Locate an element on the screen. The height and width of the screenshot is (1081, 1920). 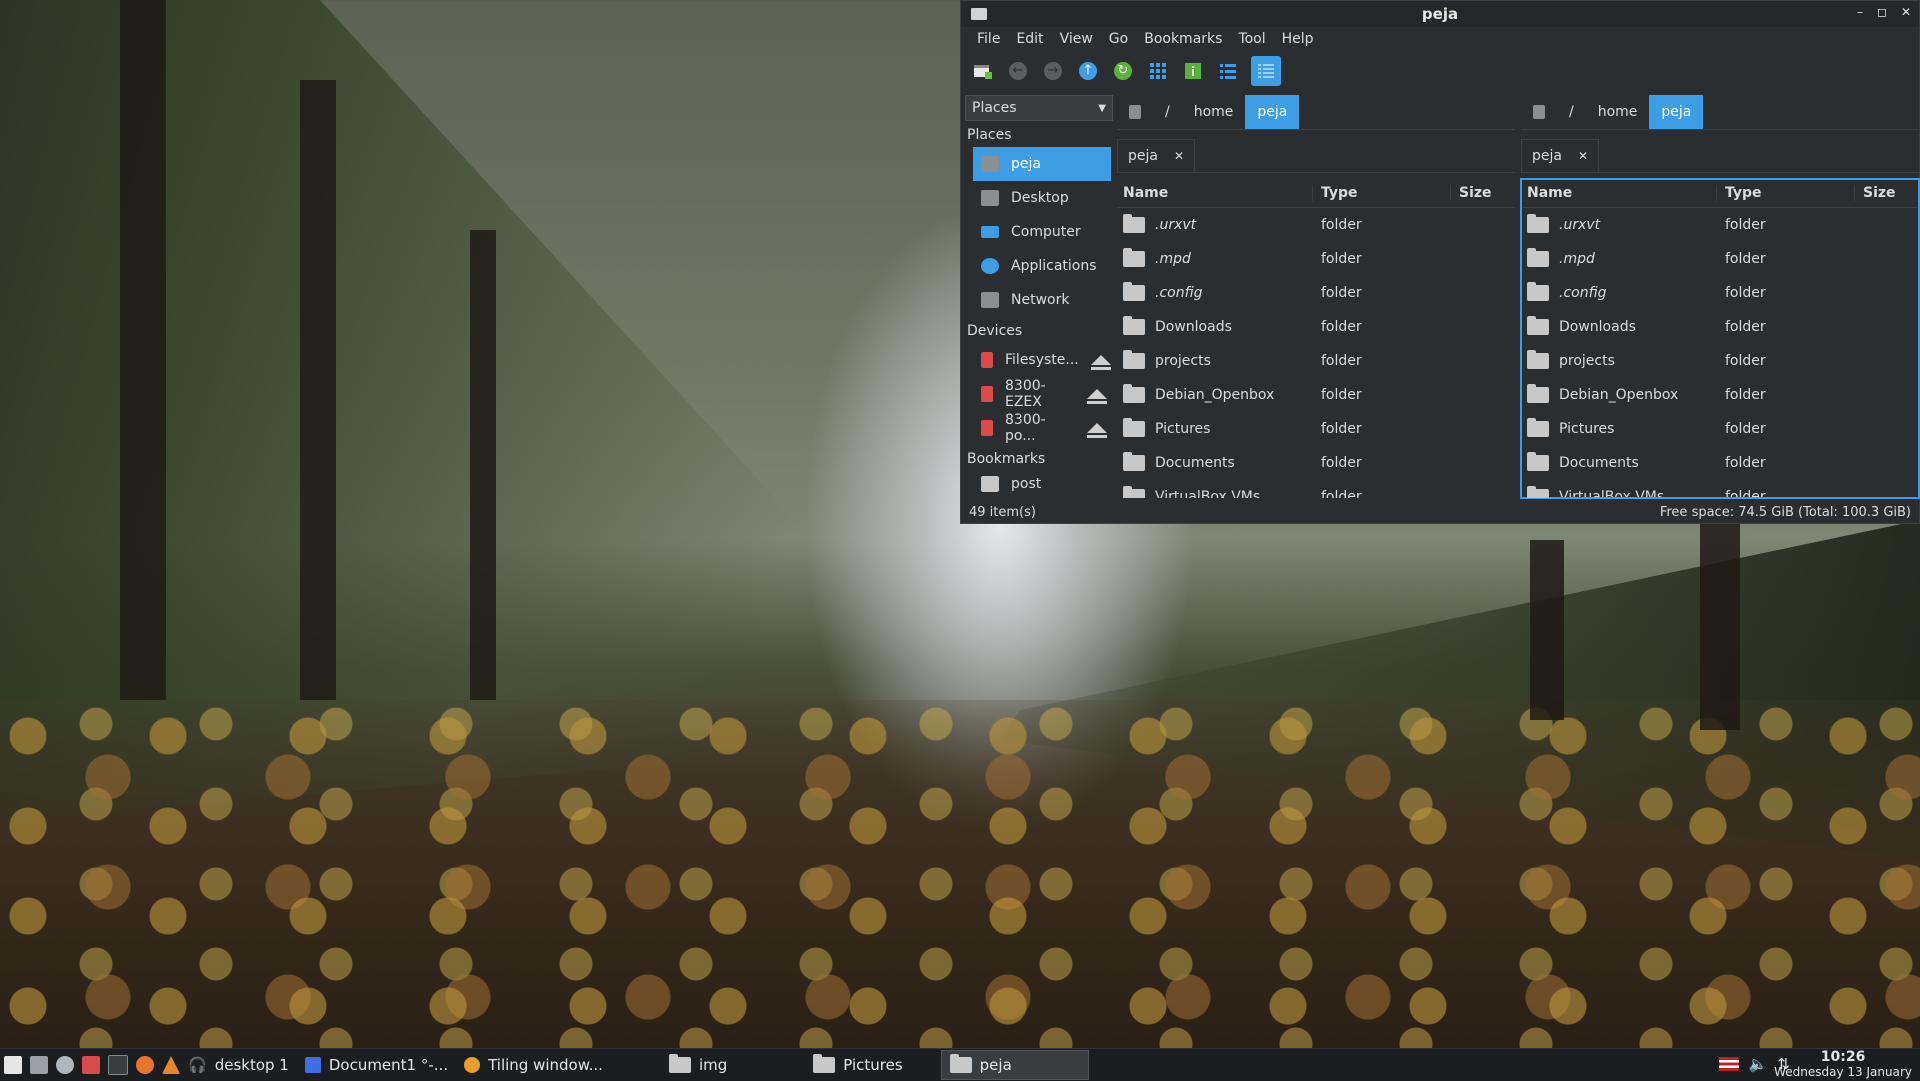
menu-bookmarks: Bookmarks is located at coordinates (1183, 39).